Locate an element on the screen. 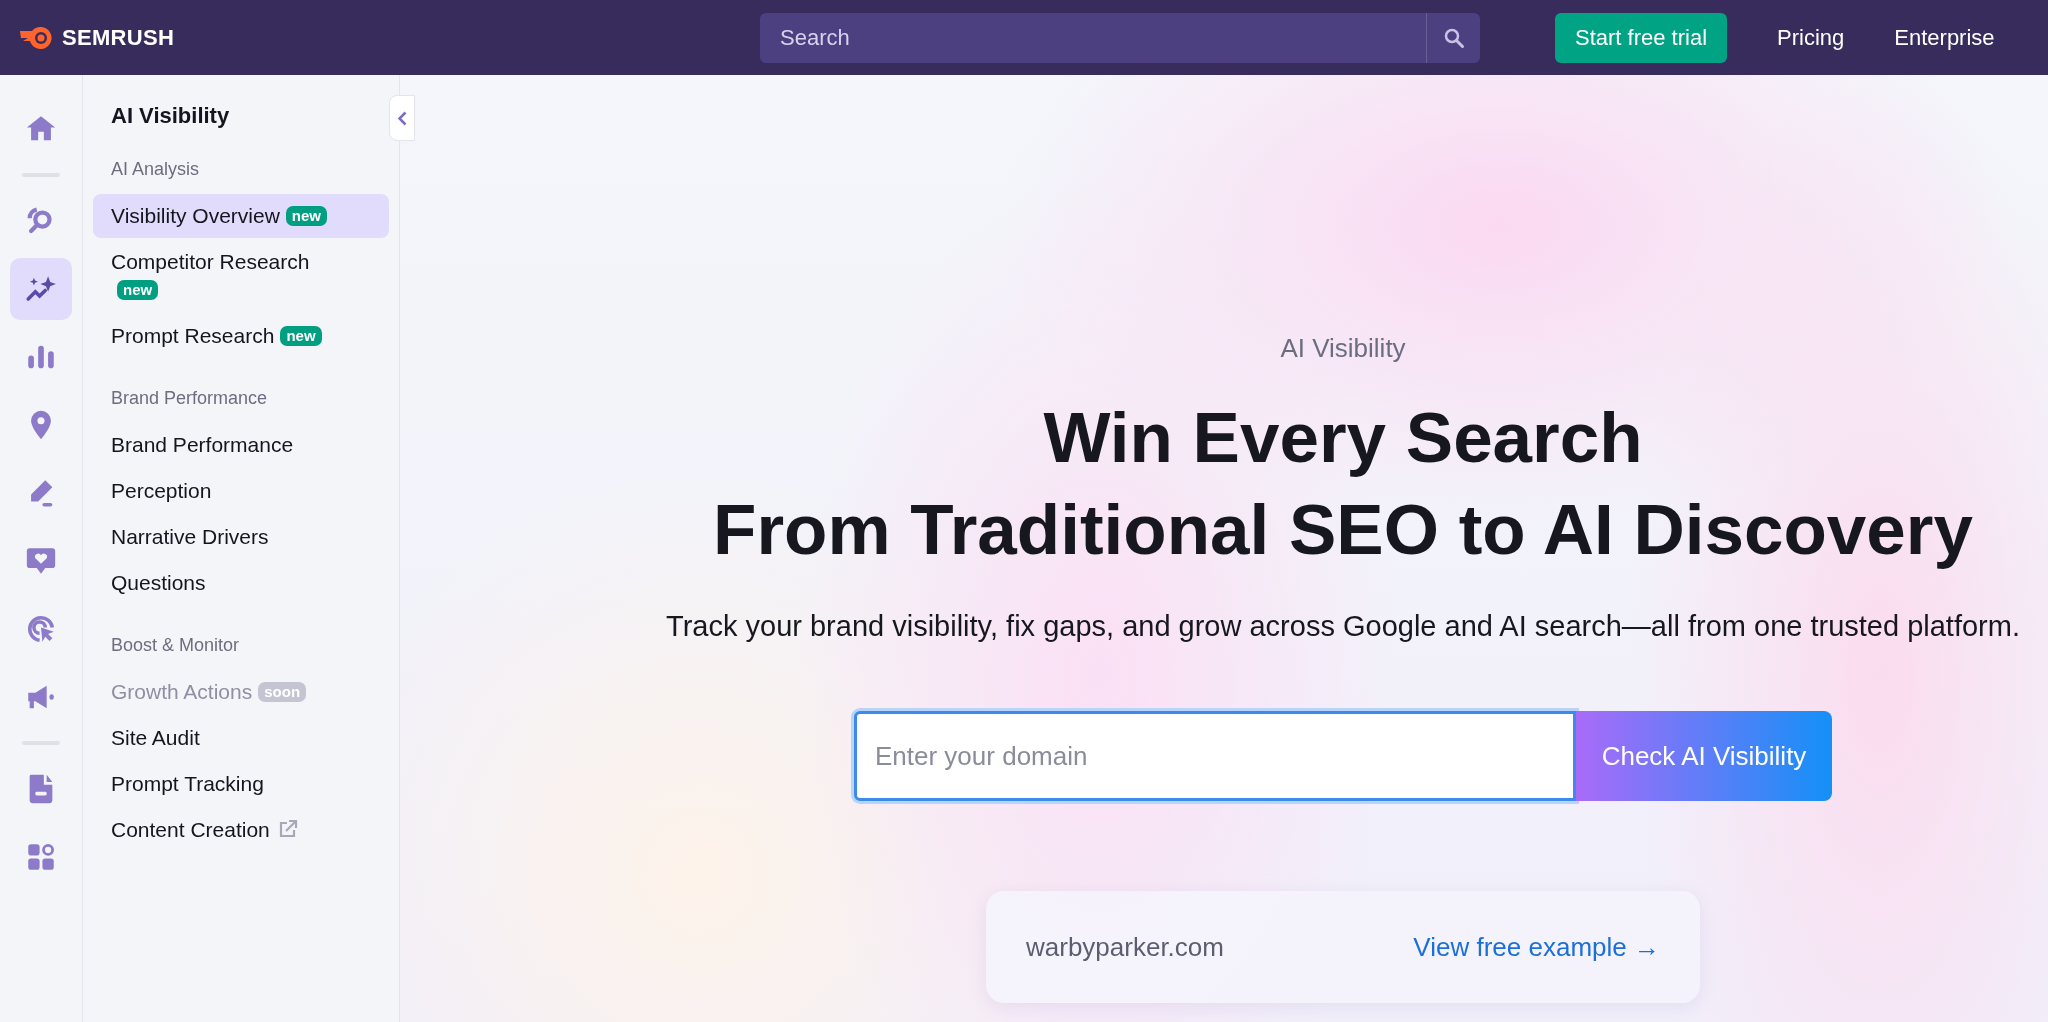  sidebar-title: AI Visibility is located at coordinates (170, 116).